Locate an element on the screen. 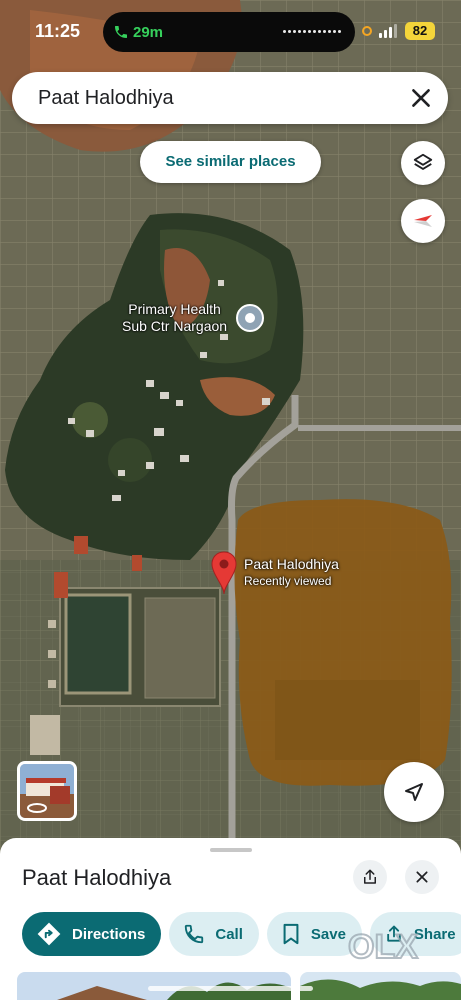 The width and height of the screenshot is (461, 1000). pin-name: Paat Halodhiya is located at coordinates (291, 564).